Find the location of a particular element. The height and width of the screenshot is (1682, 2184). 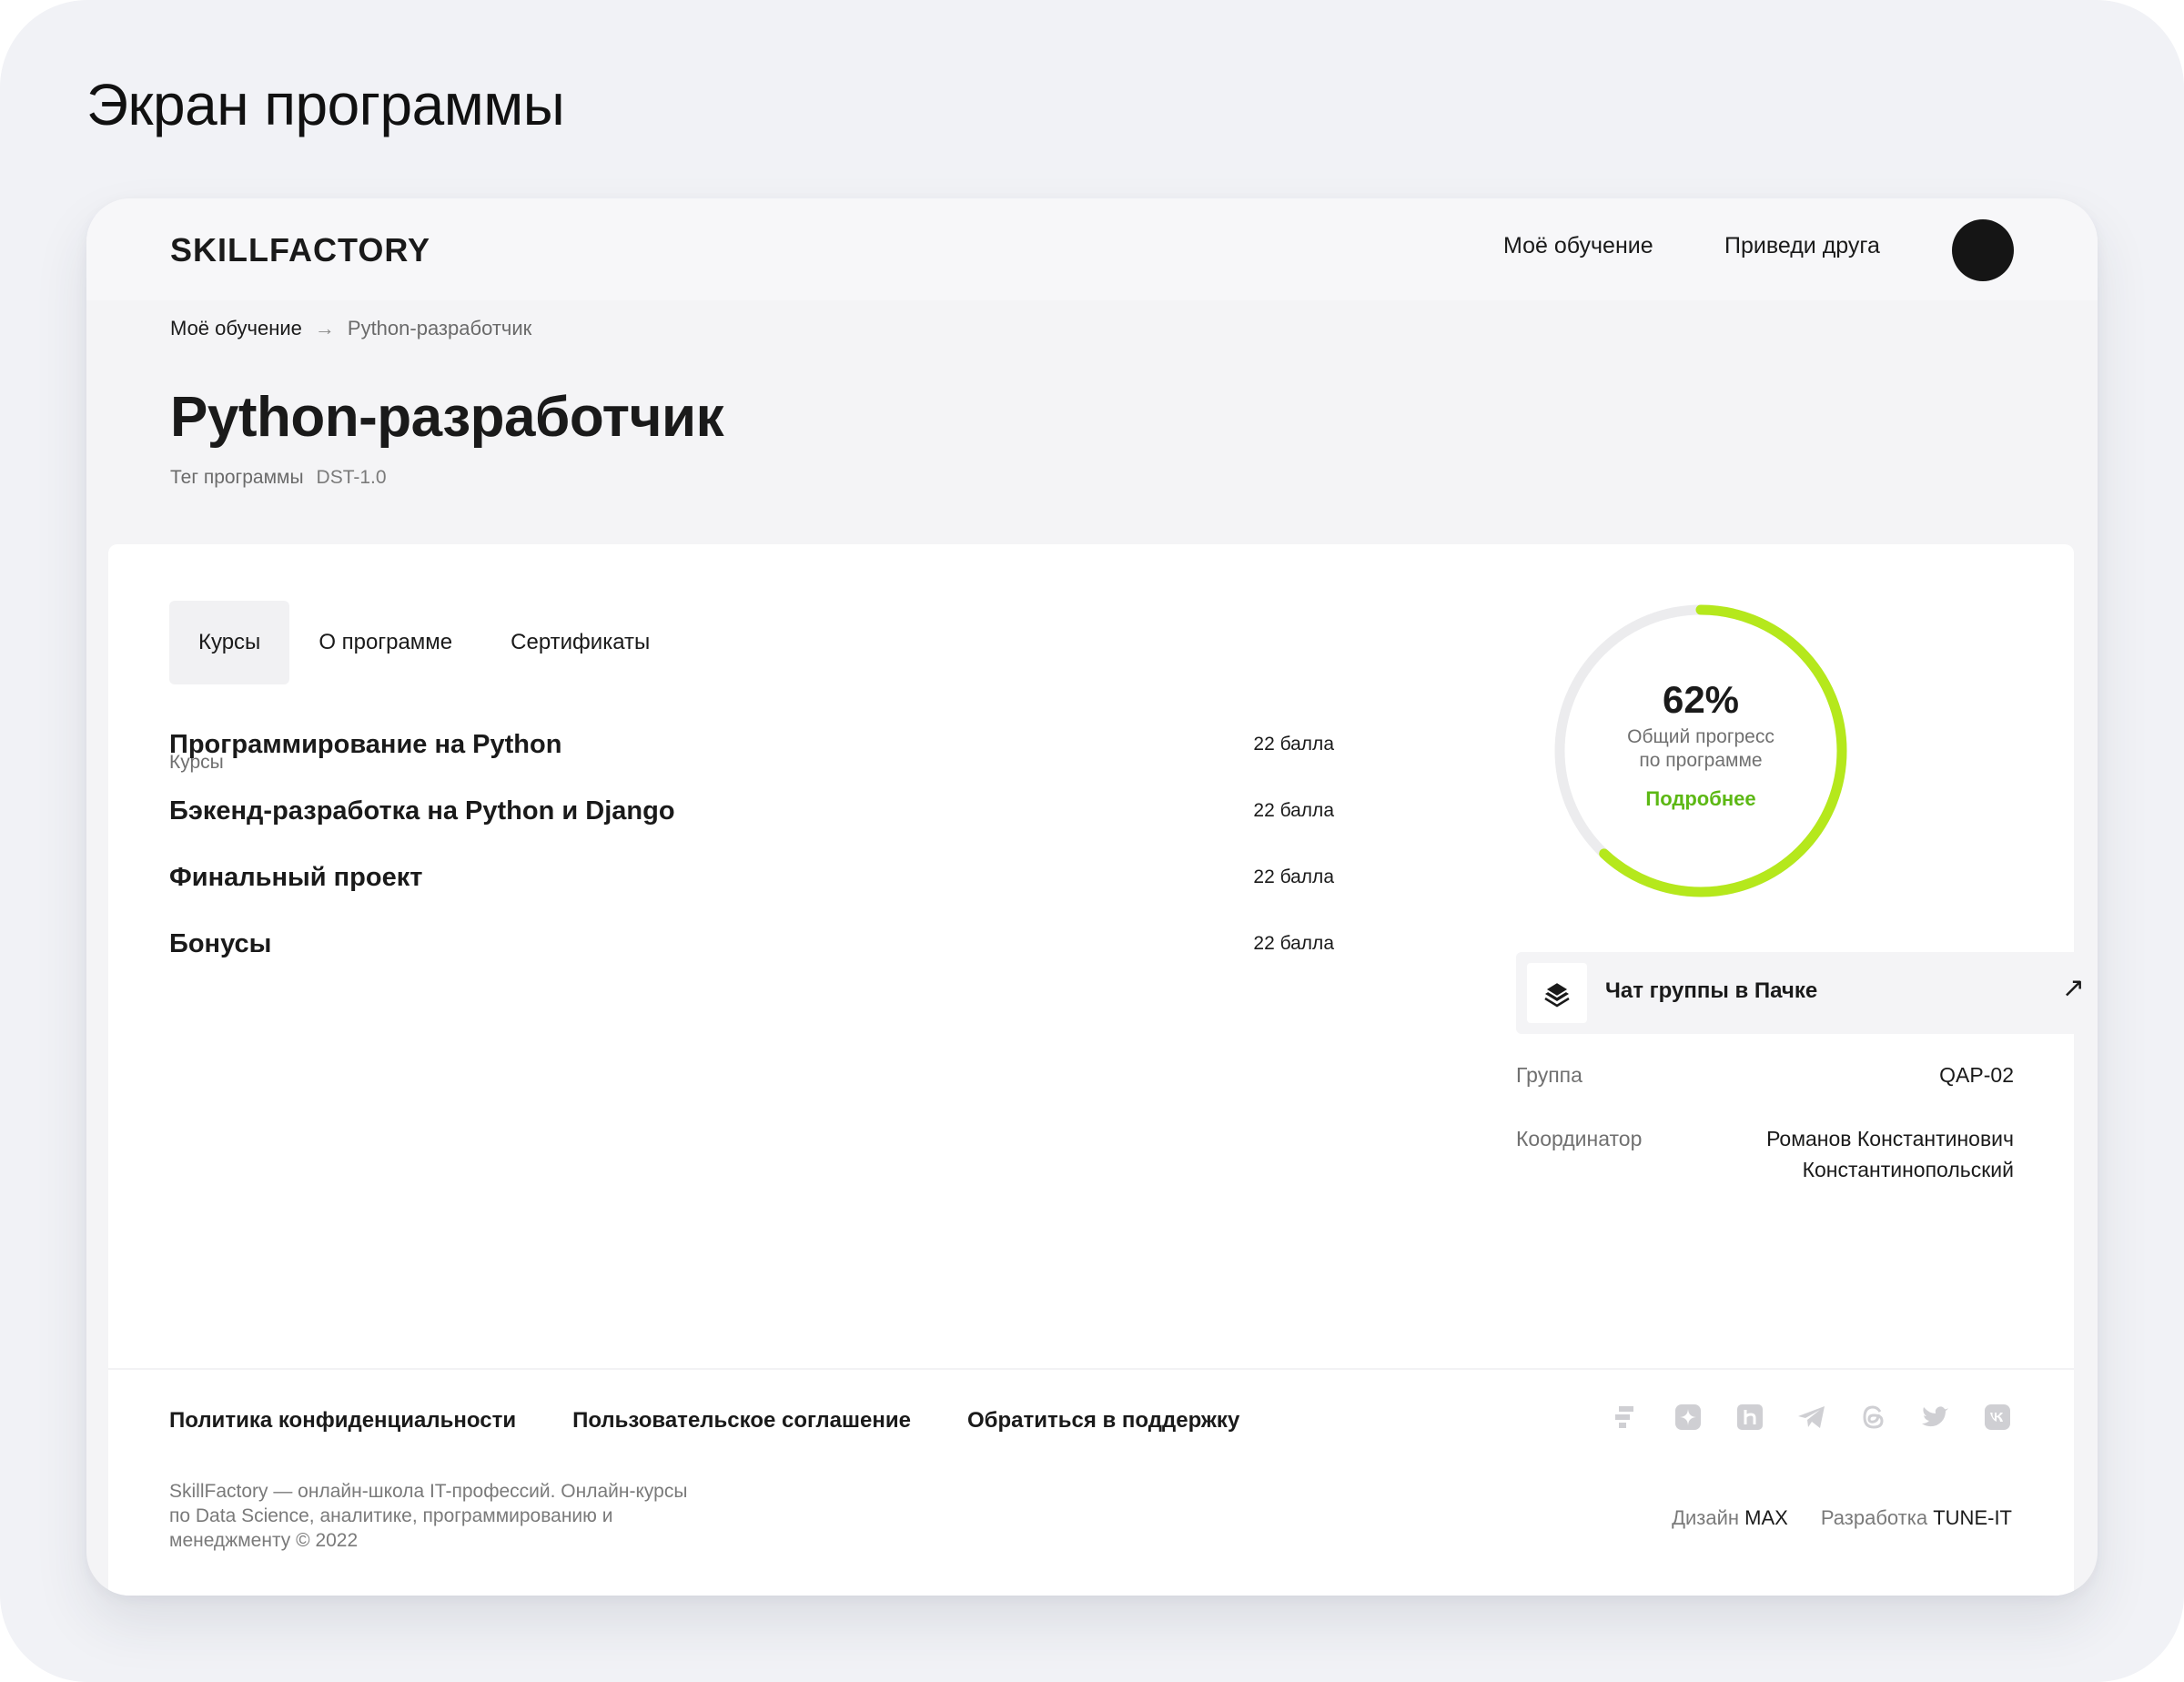

skillfactory-icon is located at coordinates (1627, 1417).